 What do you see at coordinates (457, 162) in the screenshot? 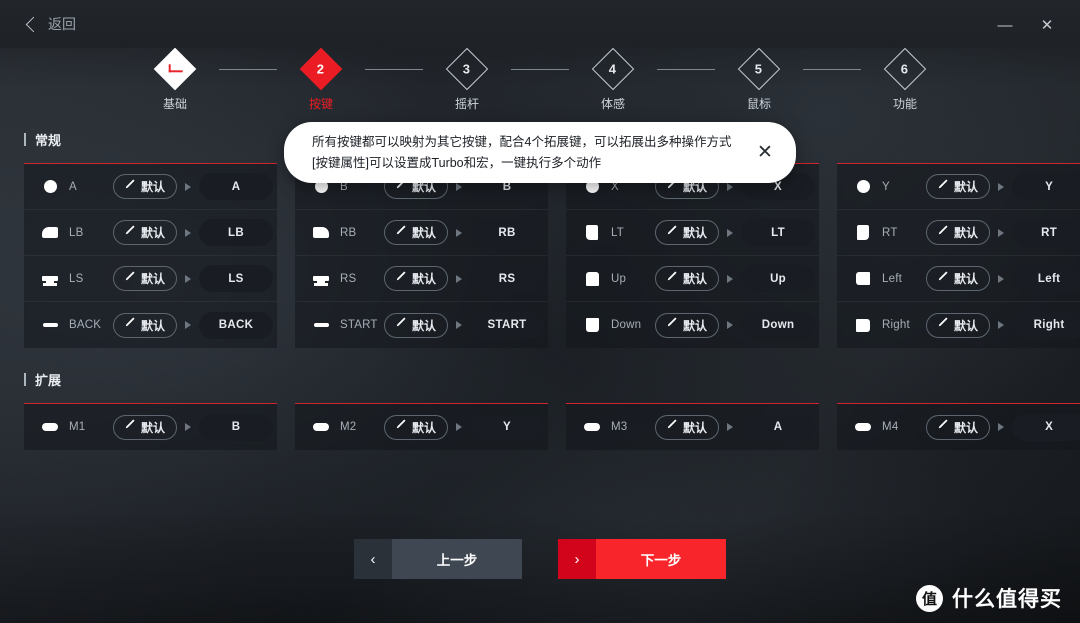
I see `tooltip-line-2: [按键属性]可以设置成Turbo和宏，一键执行多个动作` at bounding box center [457, 162].